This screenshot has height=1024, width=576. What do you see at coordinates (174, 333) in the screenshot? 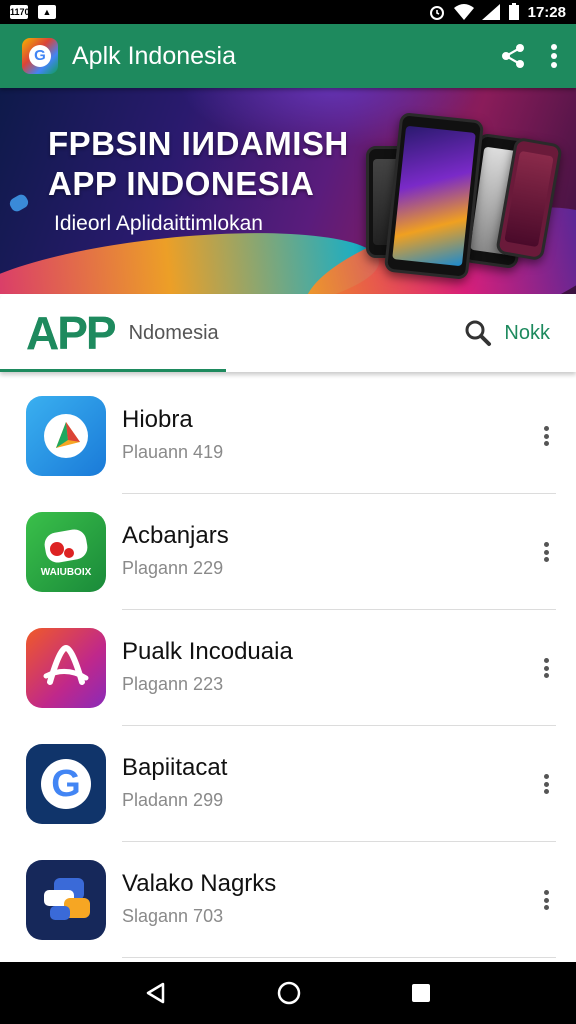
I see `tab-indonesia: Ndomesia` at bounding box center [174, 333].